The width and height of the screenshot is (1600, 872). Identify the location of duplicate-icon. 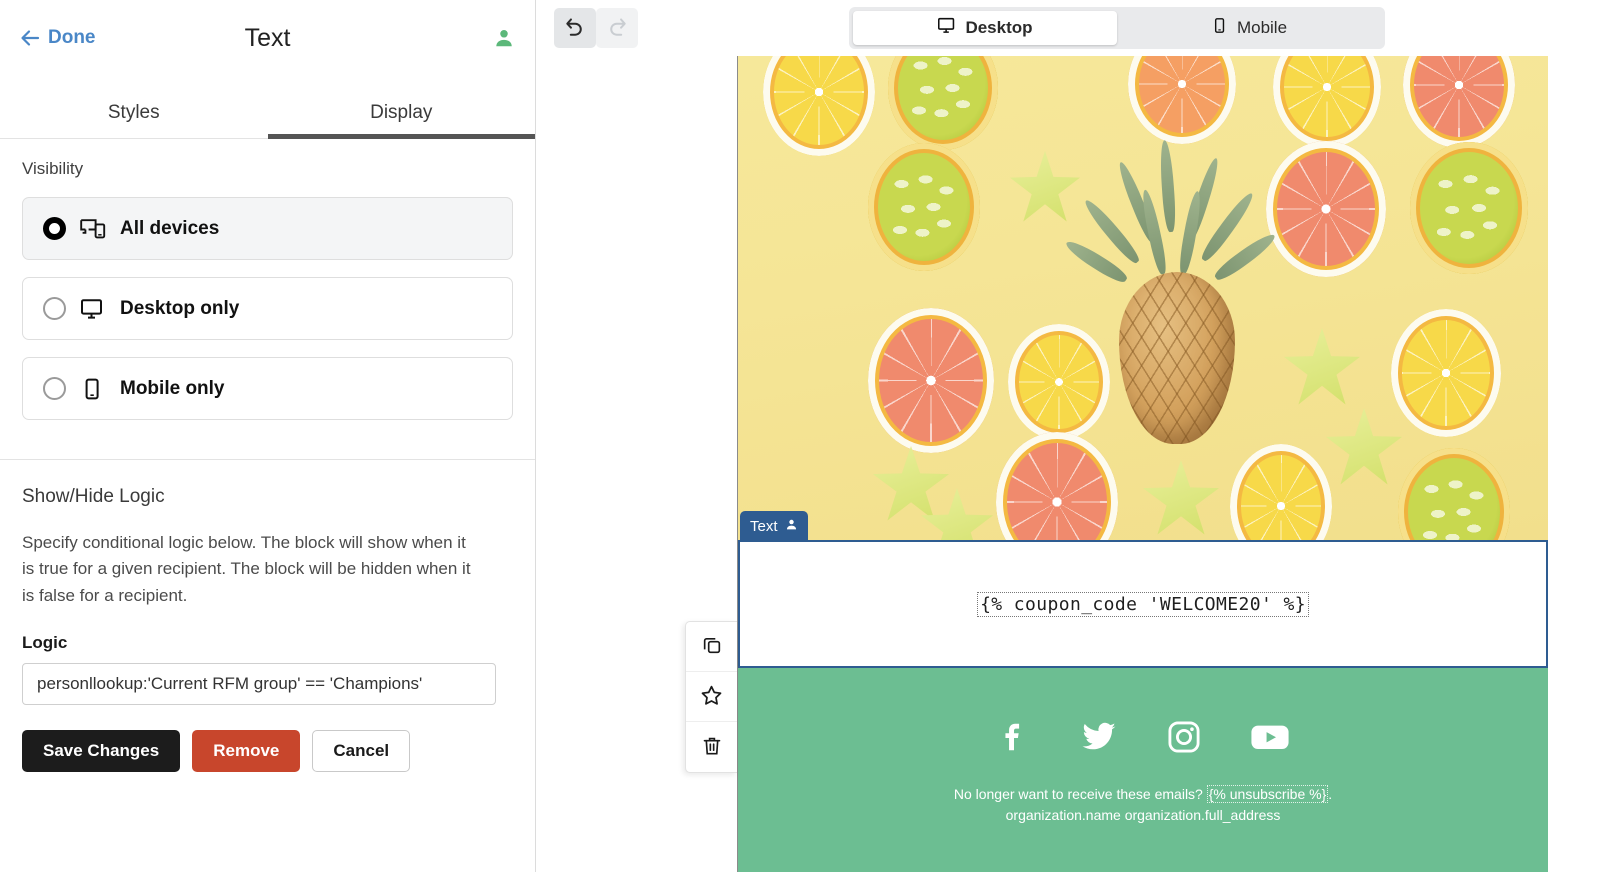
(712, 646).